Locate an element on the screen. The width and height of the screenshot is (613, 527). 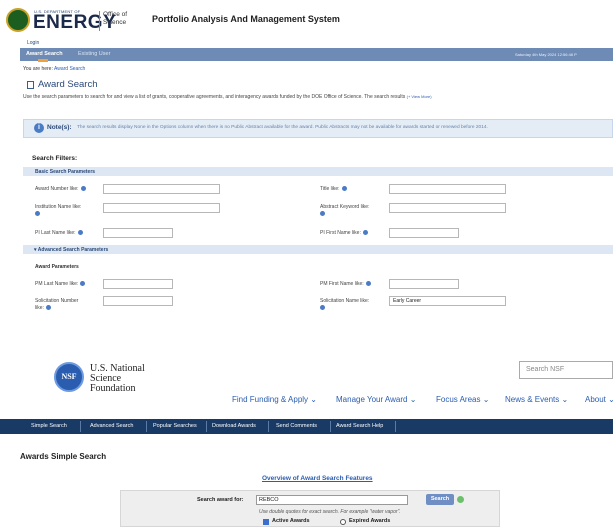
award-number-input is located at coordinates (161, 189).